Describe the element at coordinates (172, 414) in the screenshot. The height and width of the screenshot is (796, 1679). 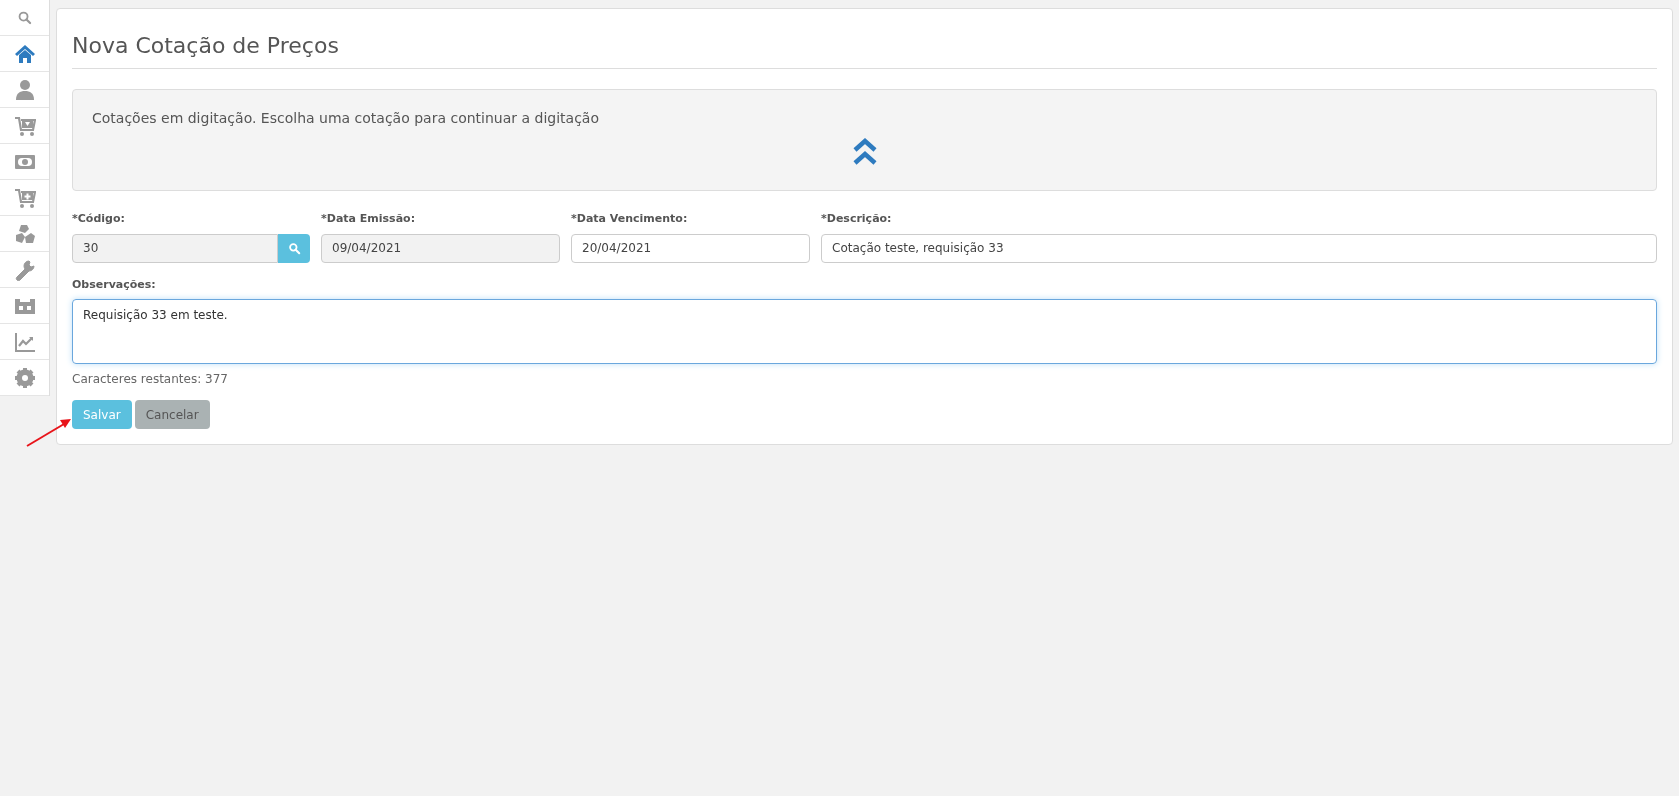
I see `cancel-button: Cancelar` at that location.